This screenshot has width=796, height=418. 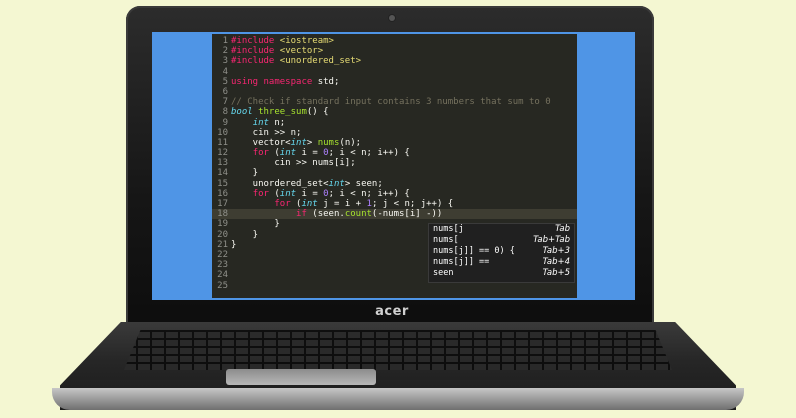 I want to click on line-code: for (int j = i + 1; j < n; j++) {, so click(x=404, y=204).